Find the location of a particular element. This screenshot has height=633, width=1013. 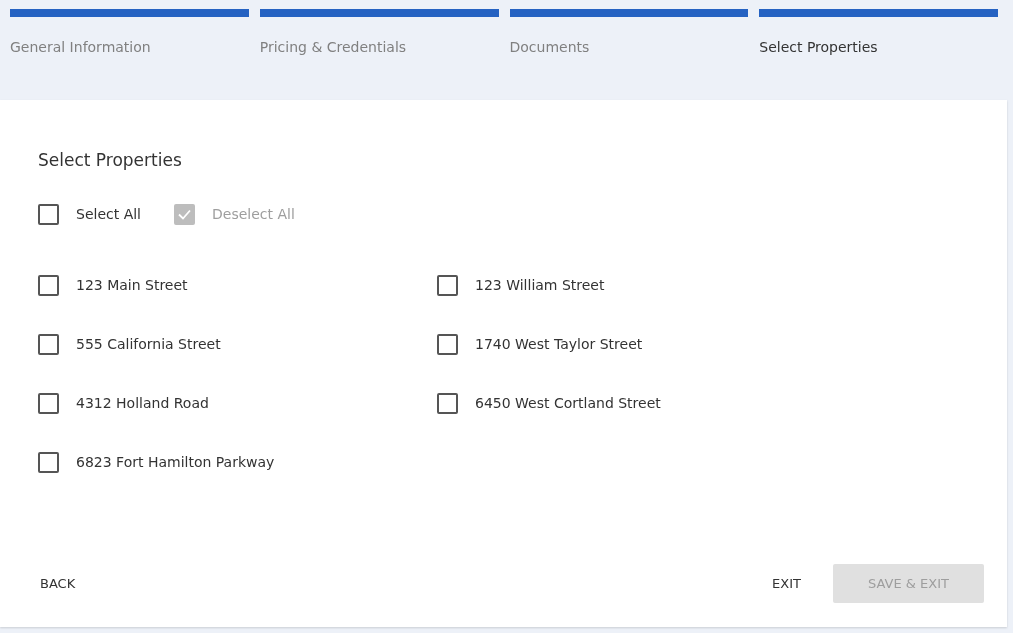

checkbox-label: 123 William Street is located at coordinates (540, 285).